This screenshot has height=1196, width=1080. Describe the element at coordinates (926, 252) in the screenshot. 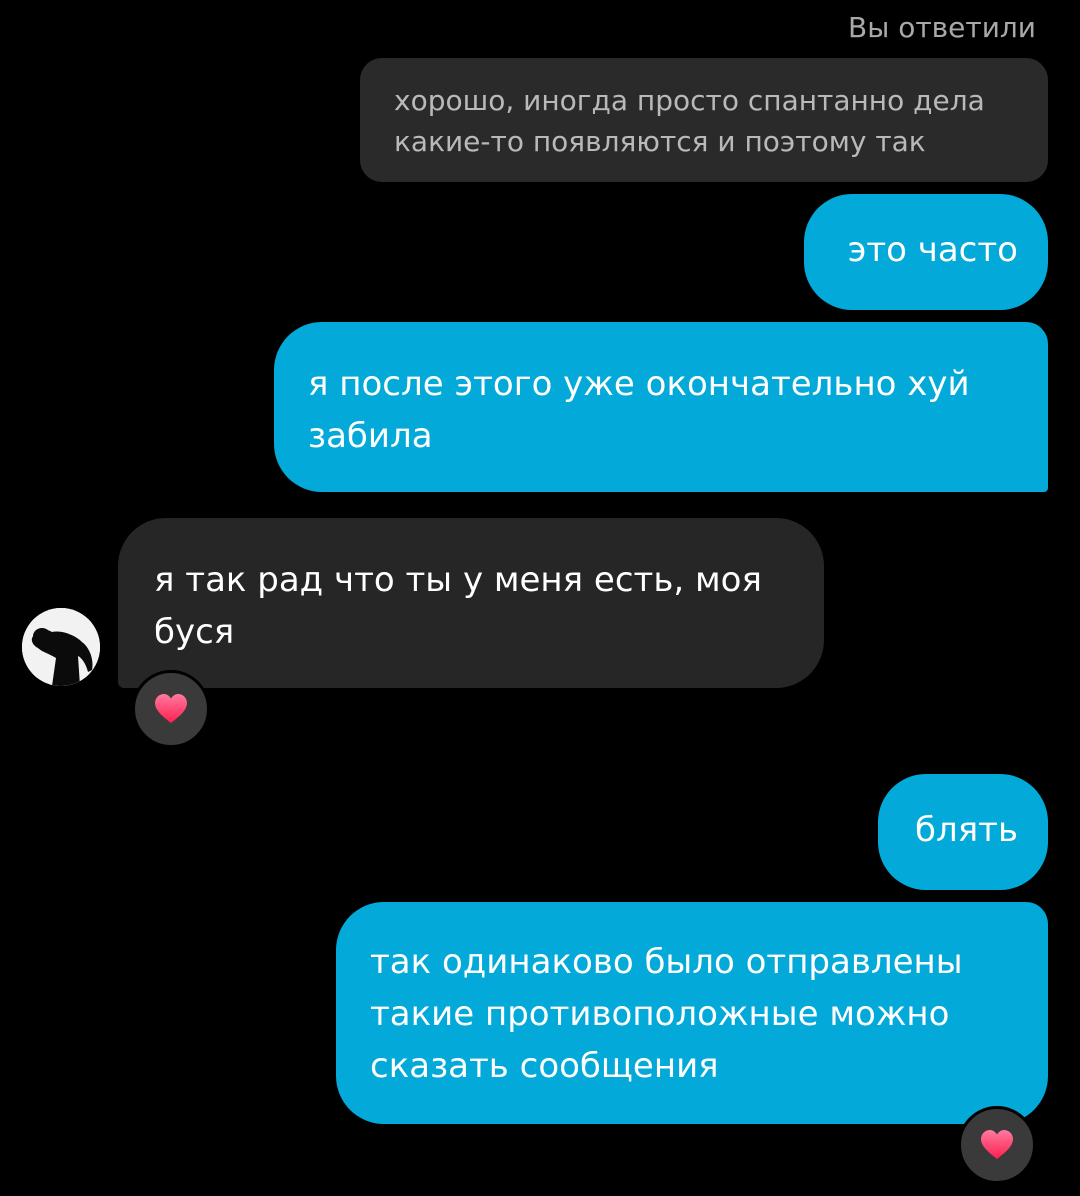

I see `message-bubble-outgoing: это часто` at that location.